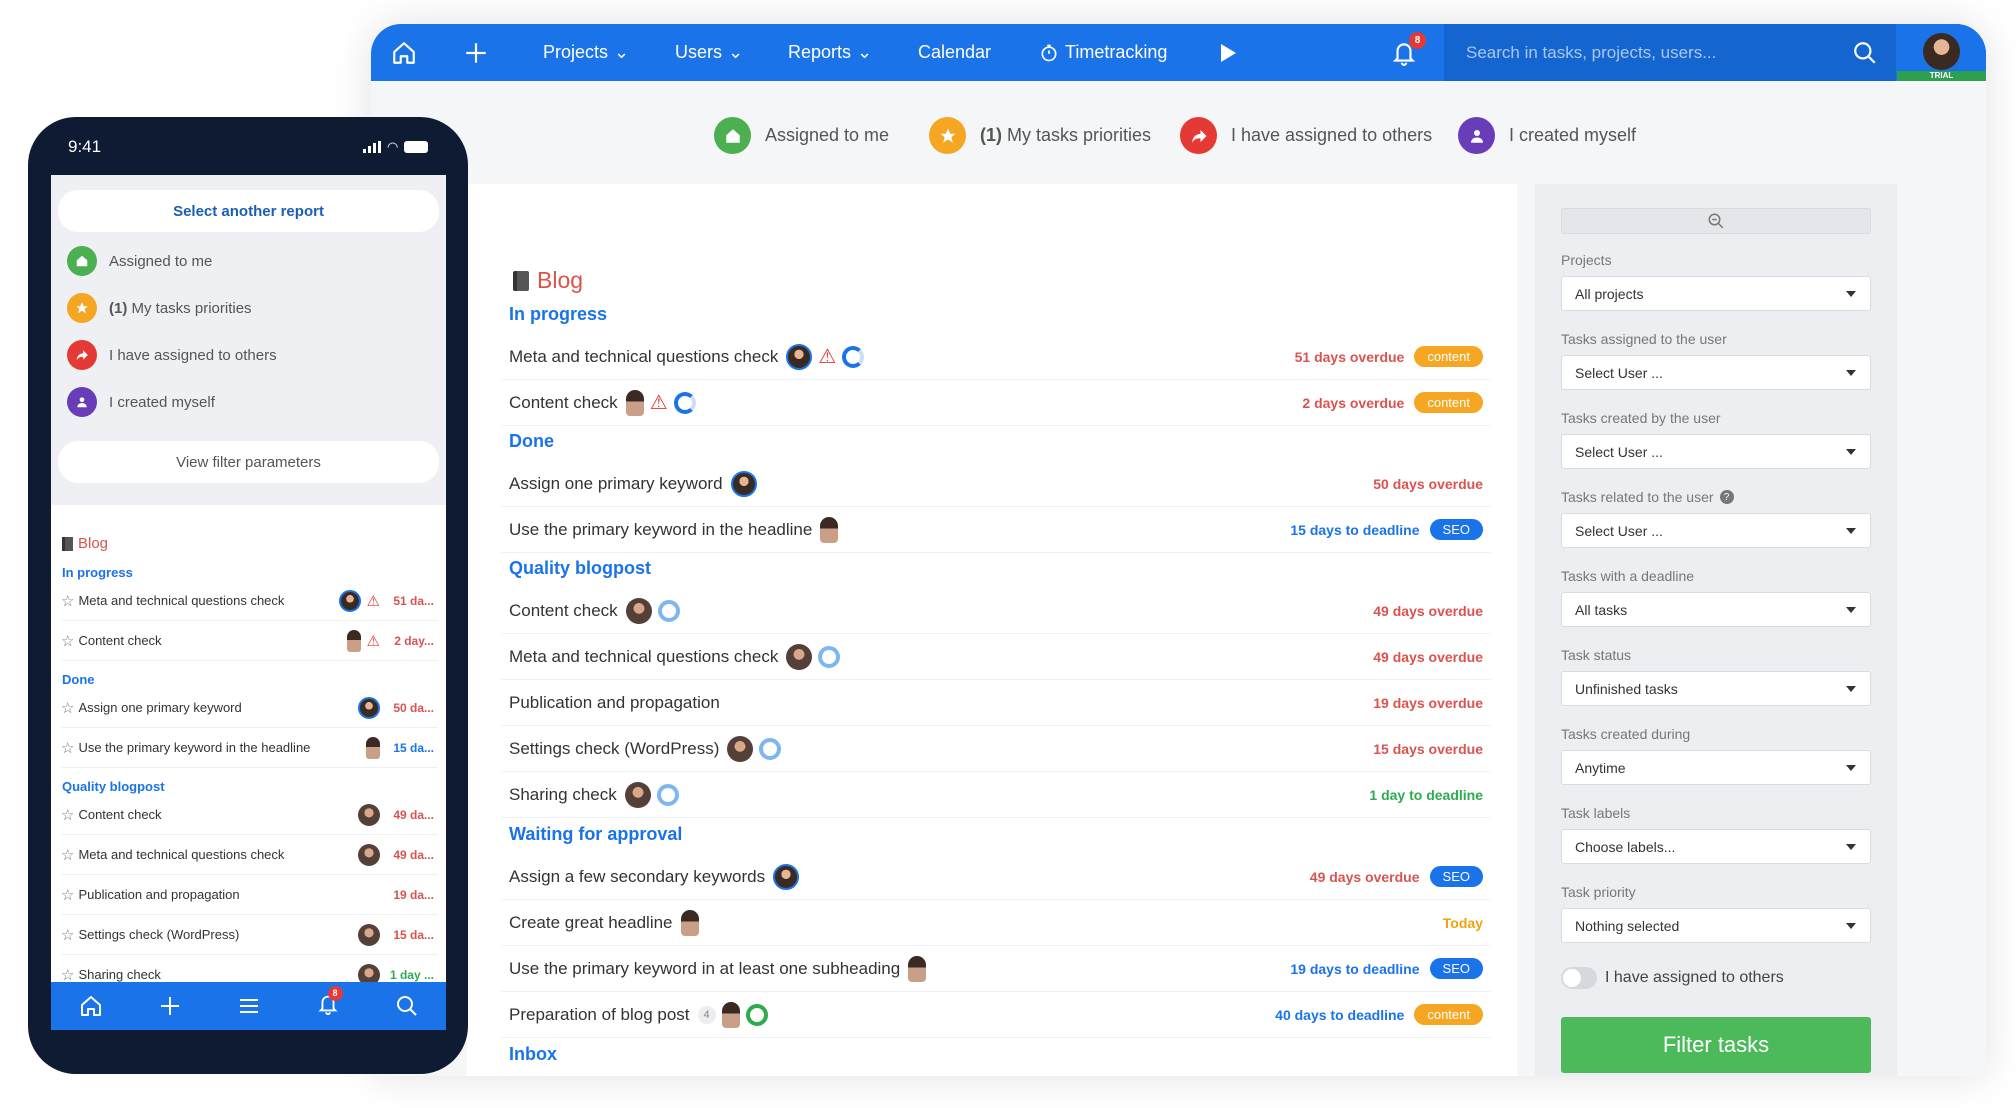  What do you see at coordinates (248, 211) in the screenshot?
I see `select-another-report-button: Select another report` at bounding box center [248, 211].